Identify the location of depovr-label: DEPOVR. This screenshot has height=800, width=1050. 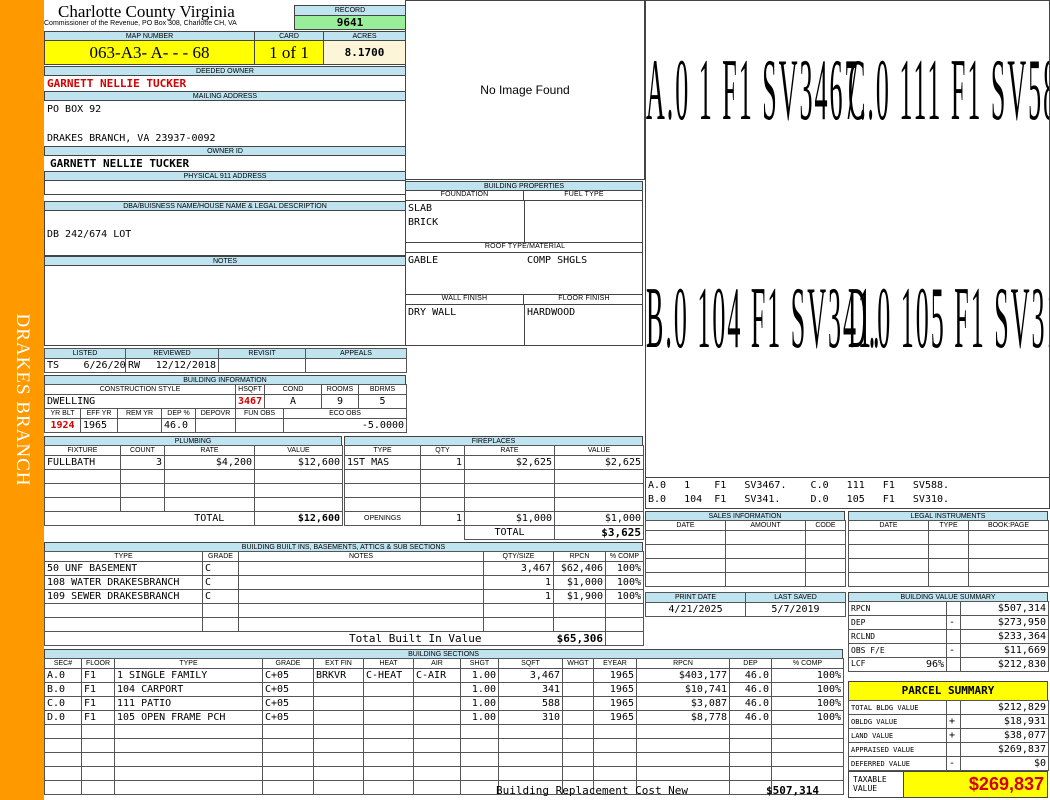
(215, 413).